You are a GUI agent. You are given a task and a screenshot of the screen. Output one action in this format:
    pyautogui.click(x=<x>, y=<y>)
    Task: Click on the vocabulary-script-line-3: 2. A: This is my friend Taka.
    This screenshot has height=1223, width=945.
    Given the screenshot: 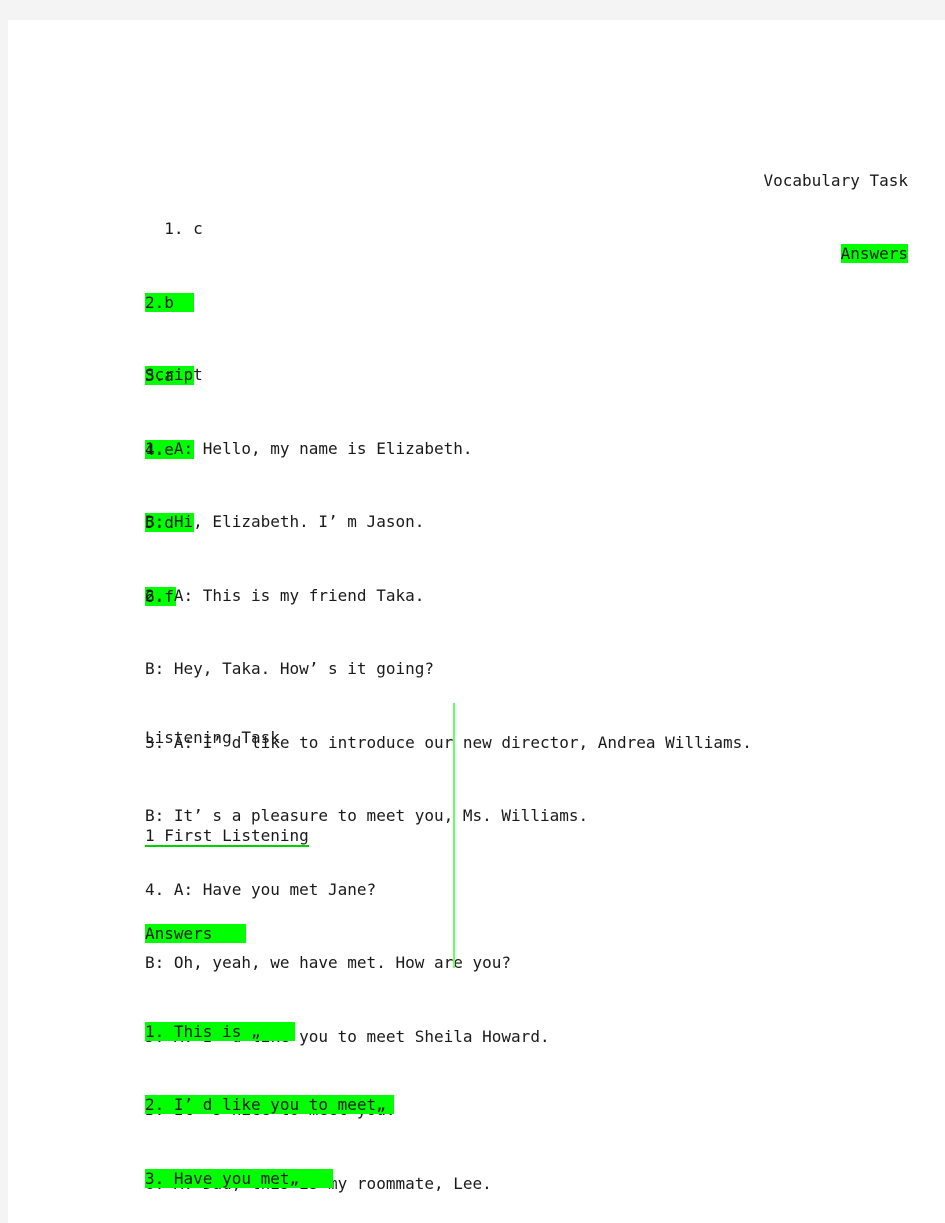 What is the action you would take?
    pyautogui.click(x=285, y=595)
    